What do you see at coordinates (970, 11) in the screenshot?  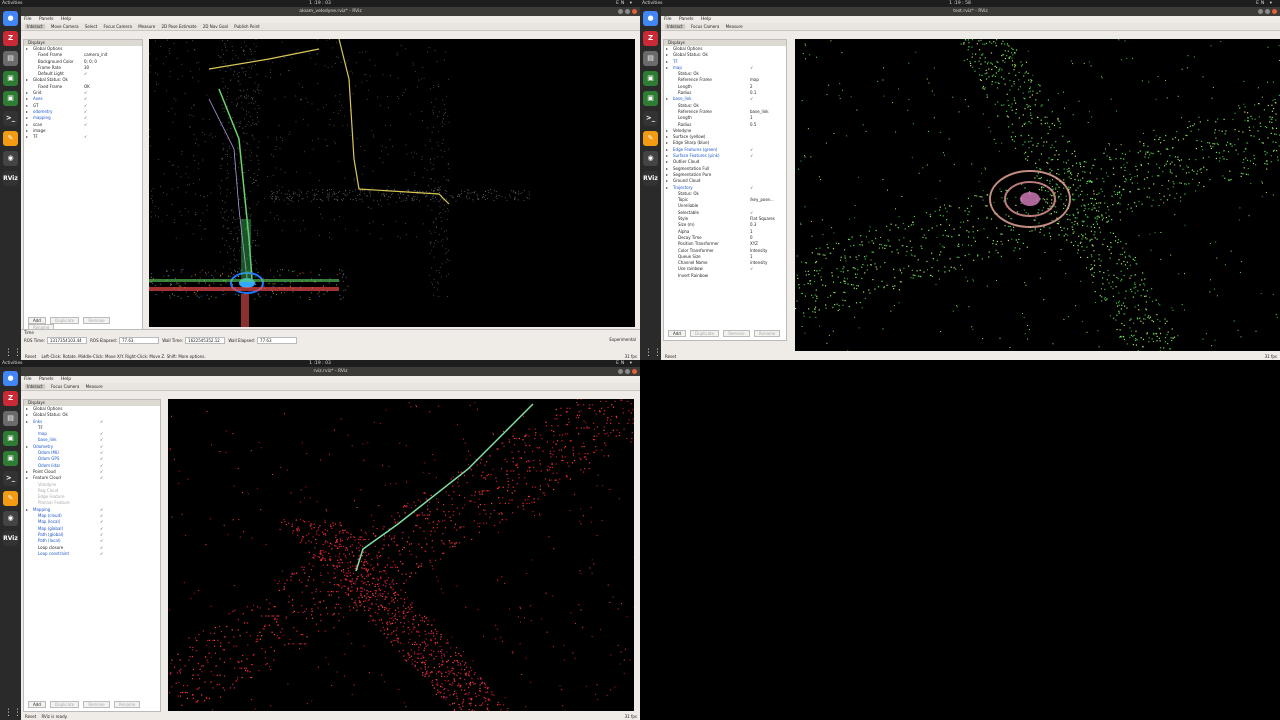 I see `window-titlebar: test.rviz* - RViz` at bounding box center [970, 11].